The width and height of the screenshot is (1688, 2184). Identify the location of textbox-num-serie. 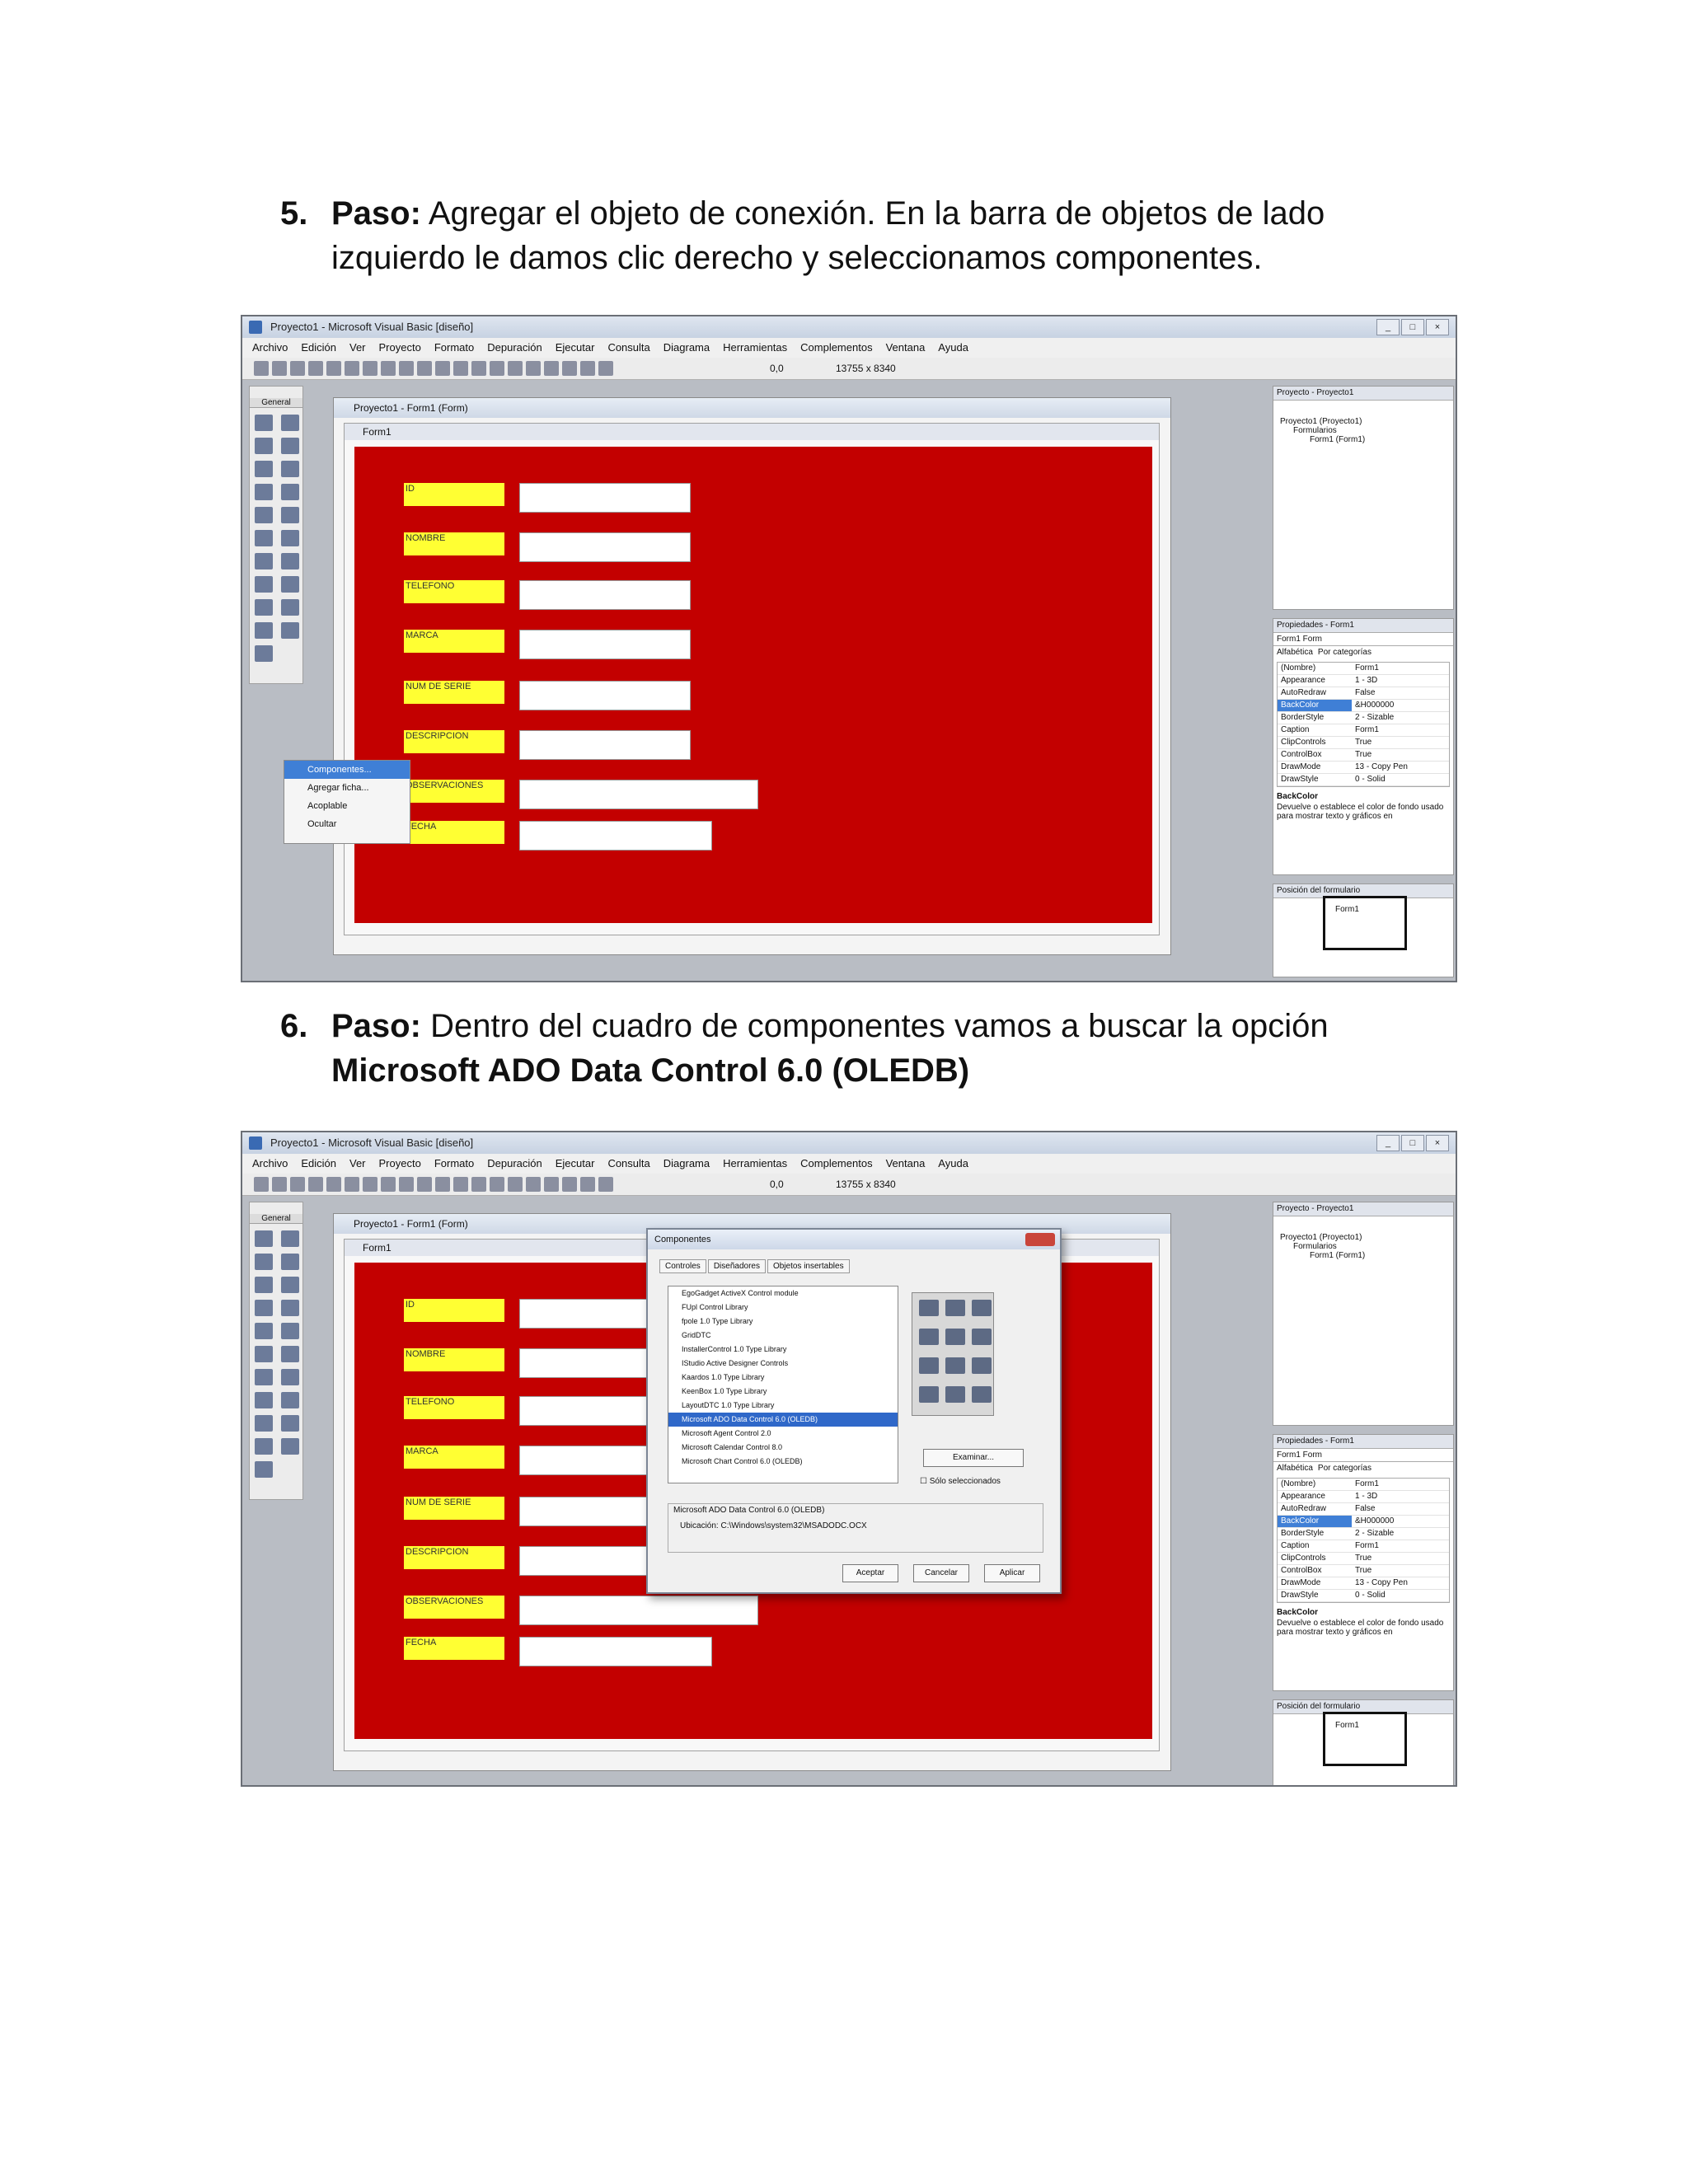
(605, 695).